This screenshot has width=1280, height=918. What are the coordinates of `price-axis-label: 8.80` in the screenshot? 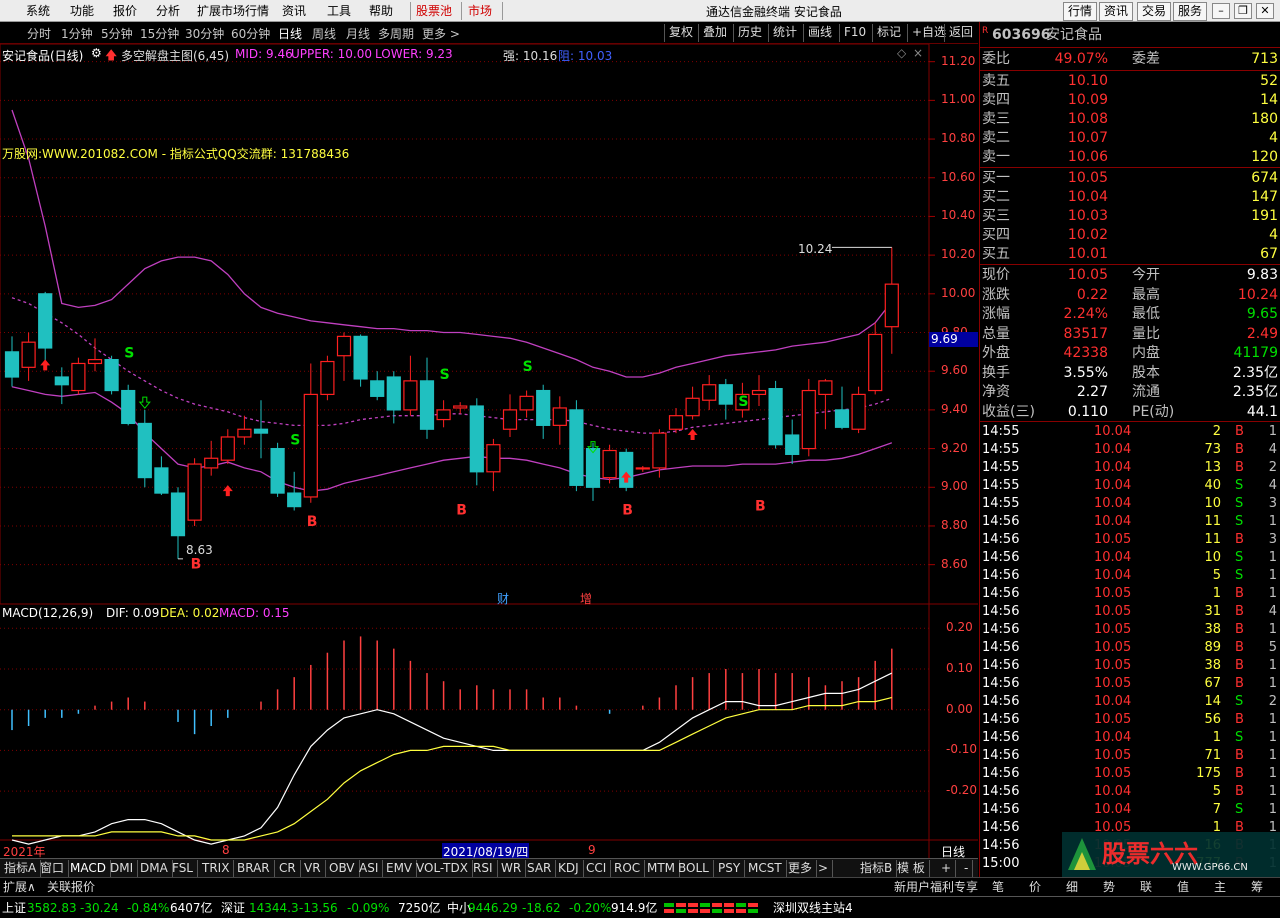 It's located at (954, 524).